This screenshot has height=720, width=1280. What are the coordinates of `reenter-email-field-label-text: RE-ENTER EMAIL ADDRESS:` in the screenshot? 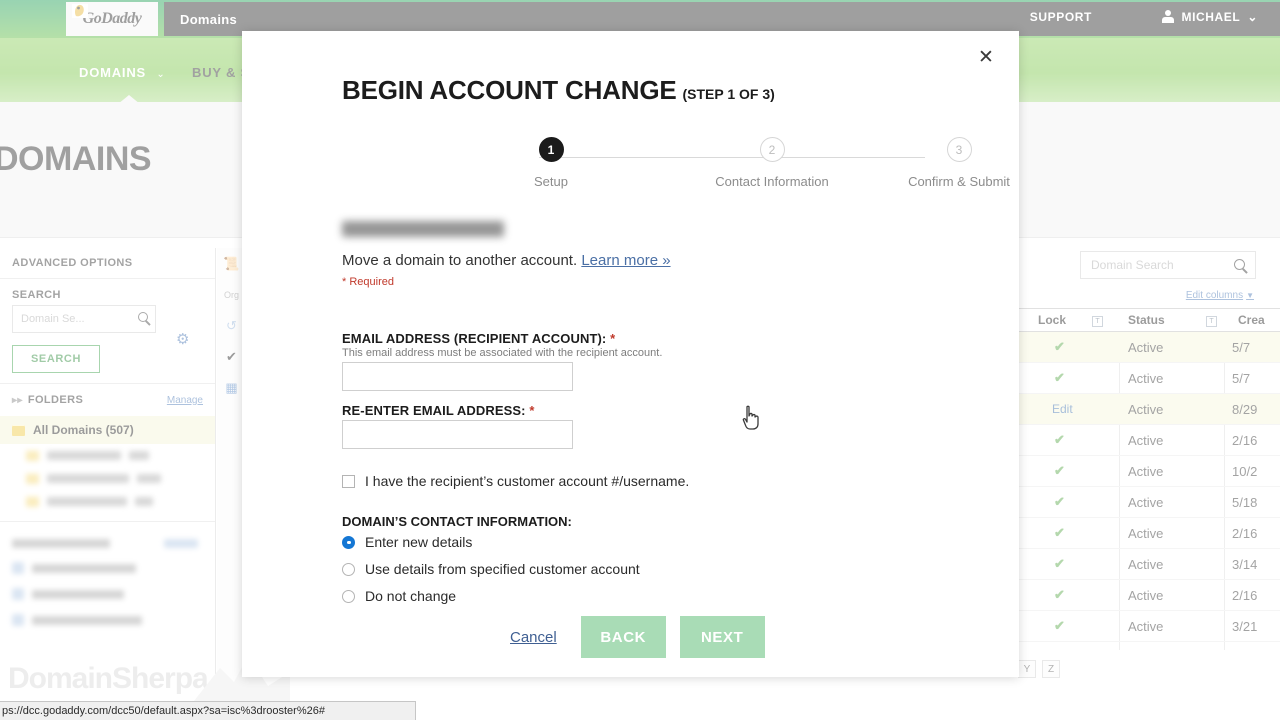 It's located at (434, 410).